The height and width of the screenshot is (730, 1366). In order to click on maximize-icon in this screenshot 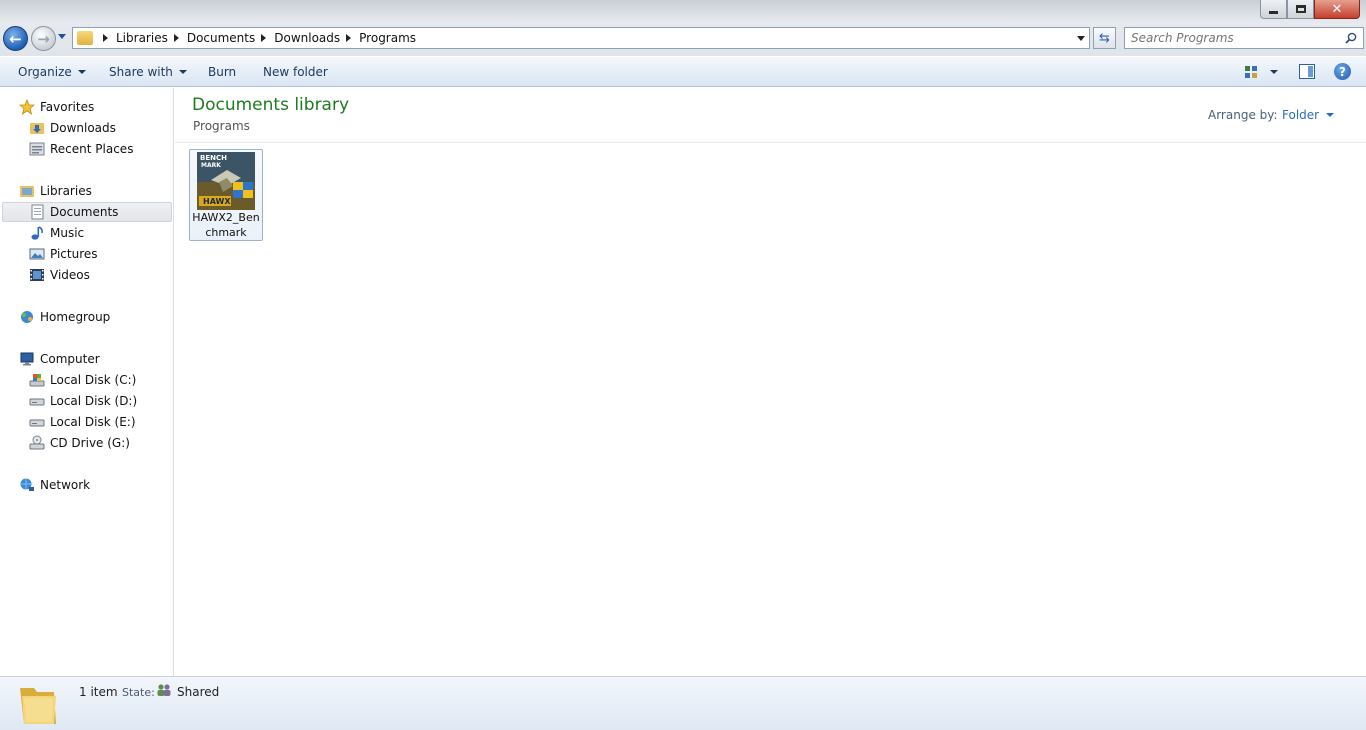, I will do `click(1300, 9)`.